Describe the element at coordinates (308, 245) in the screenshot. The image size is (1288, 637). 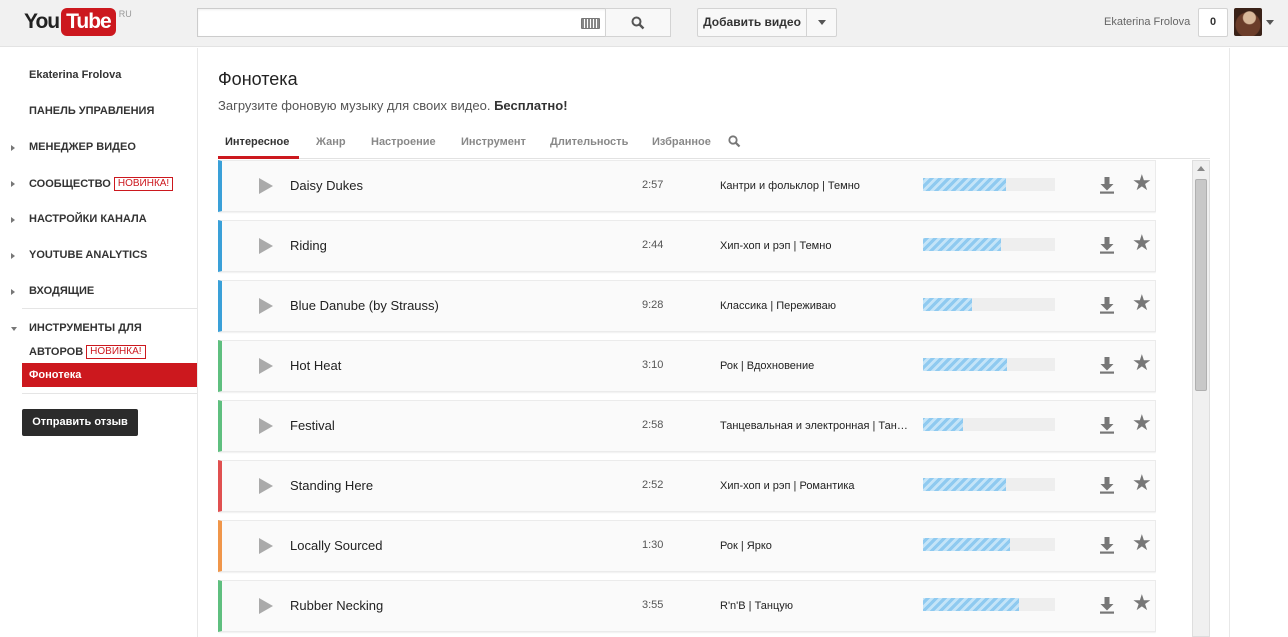
I see `track-title: Riding` at that location.